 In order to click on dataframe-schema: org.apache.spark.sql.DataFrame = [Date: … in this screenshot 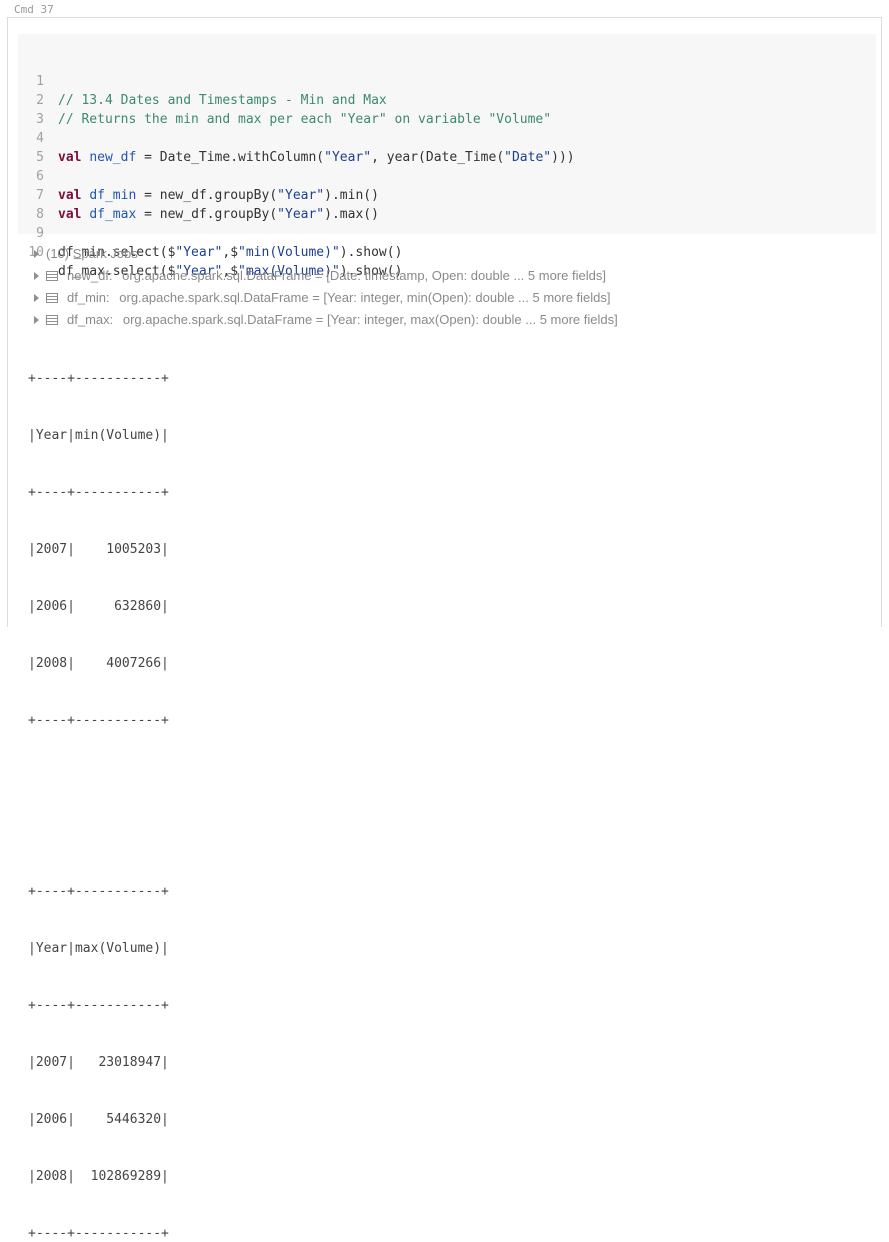, I will do `click(364, 275)`.